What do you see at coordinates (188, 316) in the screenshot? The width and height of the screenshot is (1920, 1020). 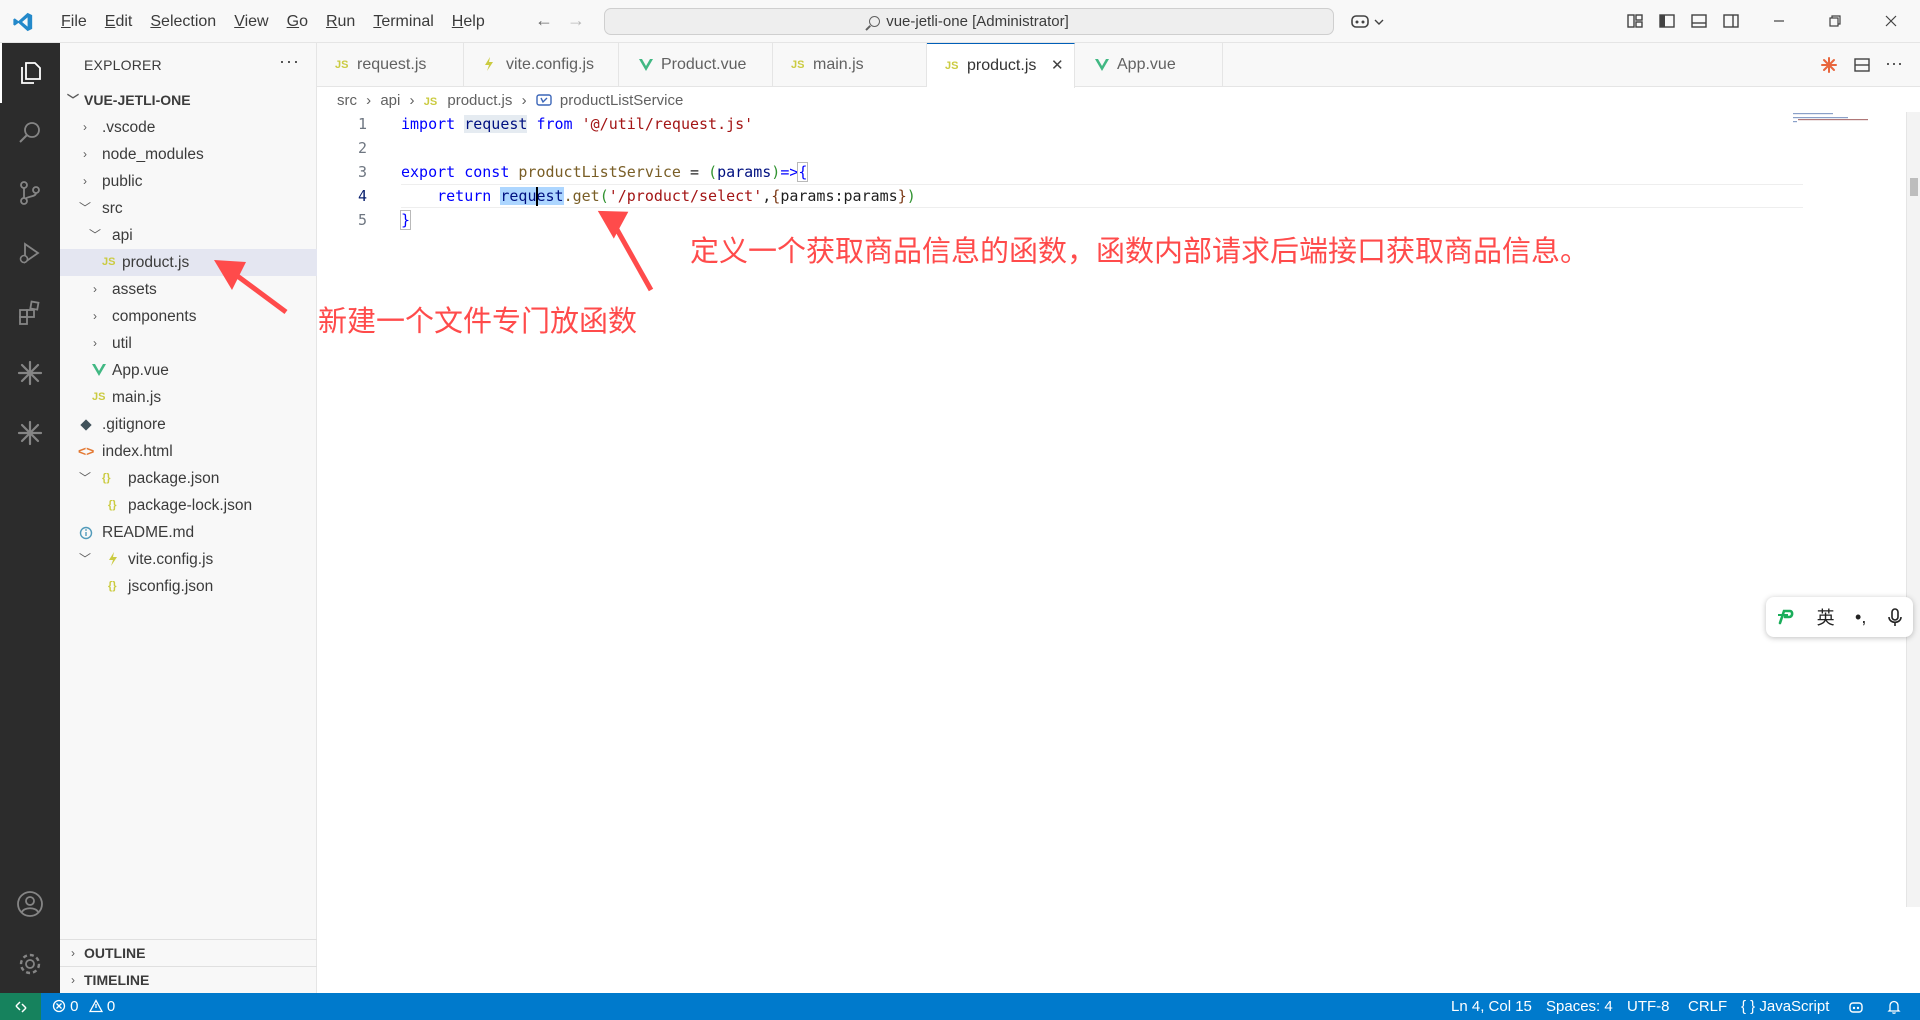 I see `tree-item-components: › components` at bounding box center [188, 316].